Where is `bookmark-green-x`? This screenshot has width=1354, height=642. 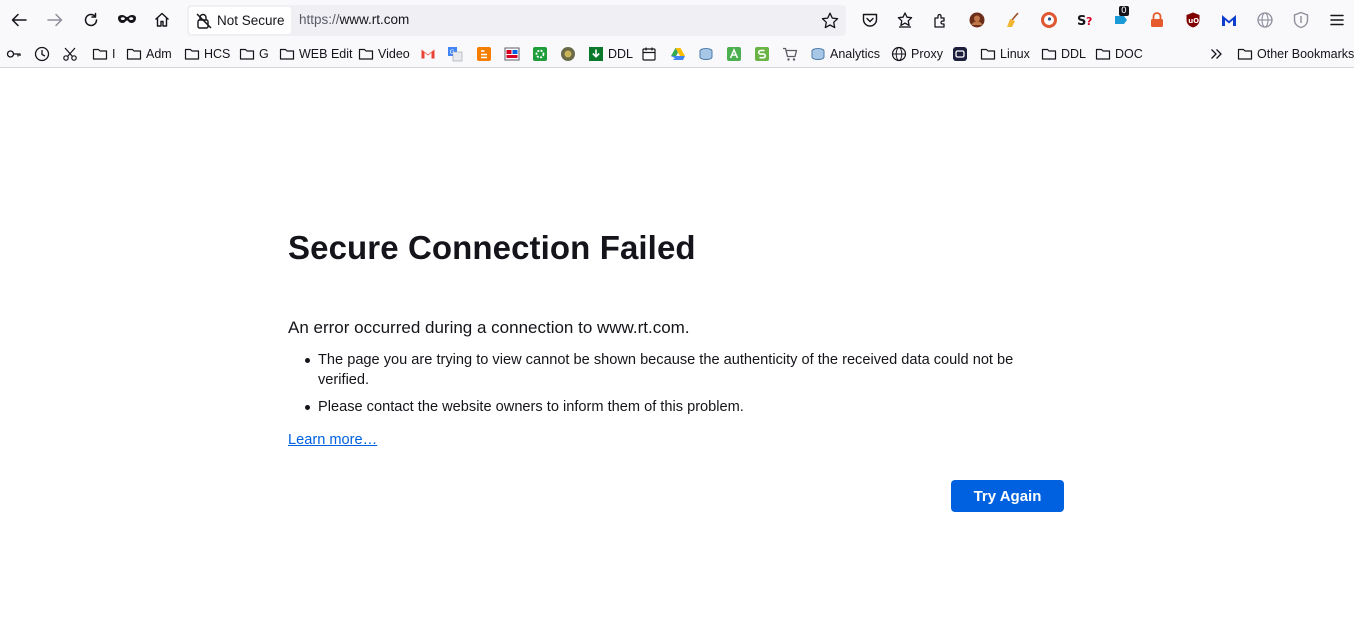 bookmark-green-x is located at coordinates (734, 54).